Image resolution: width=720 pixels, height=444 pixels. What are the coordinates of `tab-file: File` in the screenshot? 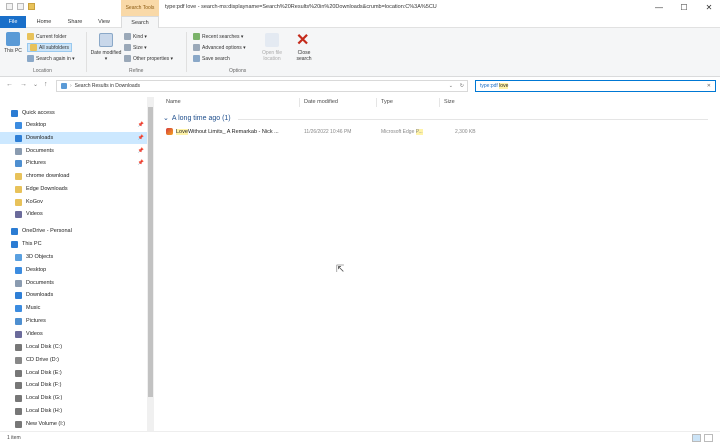 It's located at (13, 22).